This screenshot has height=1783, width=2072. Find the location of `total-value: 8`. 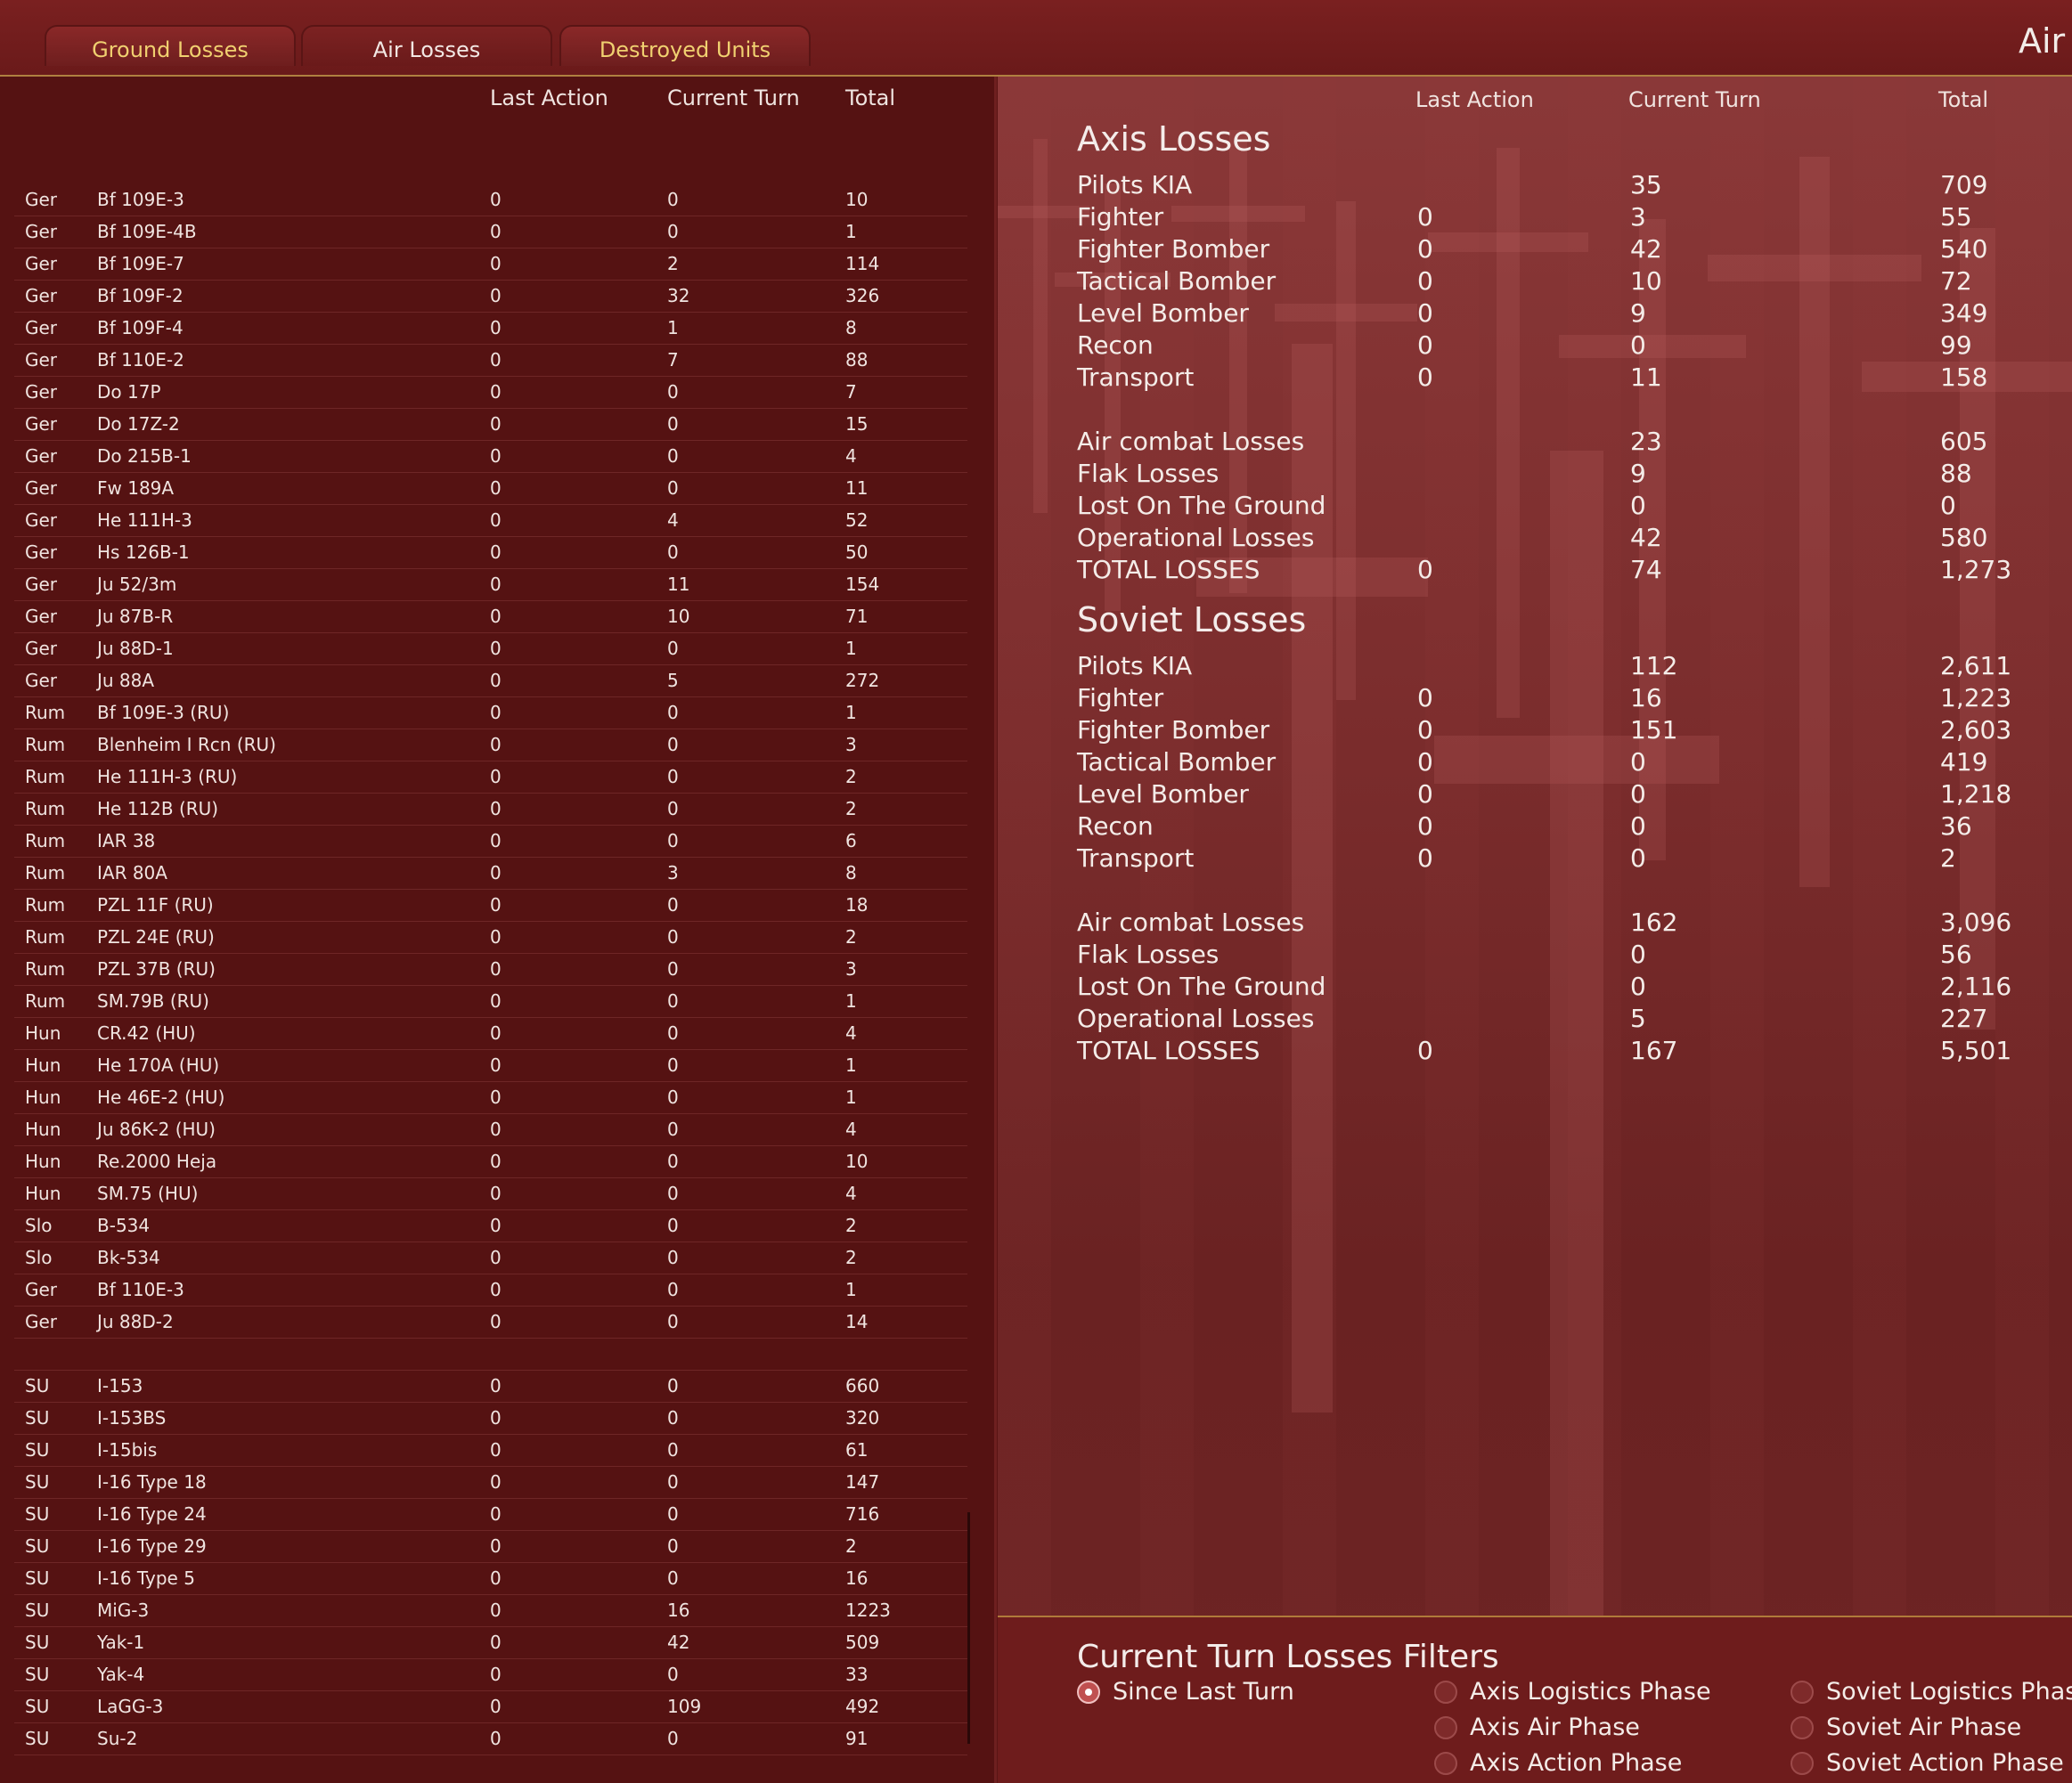

total-value: 8 is located at coordinates (851, 872).